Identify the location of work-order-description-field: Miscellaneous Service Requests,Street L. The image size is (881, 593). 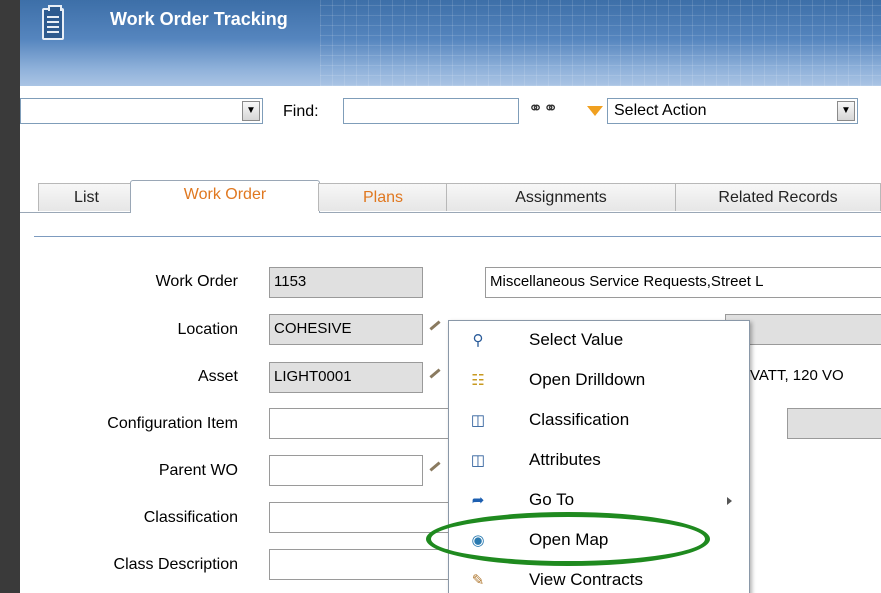
(683, 282).